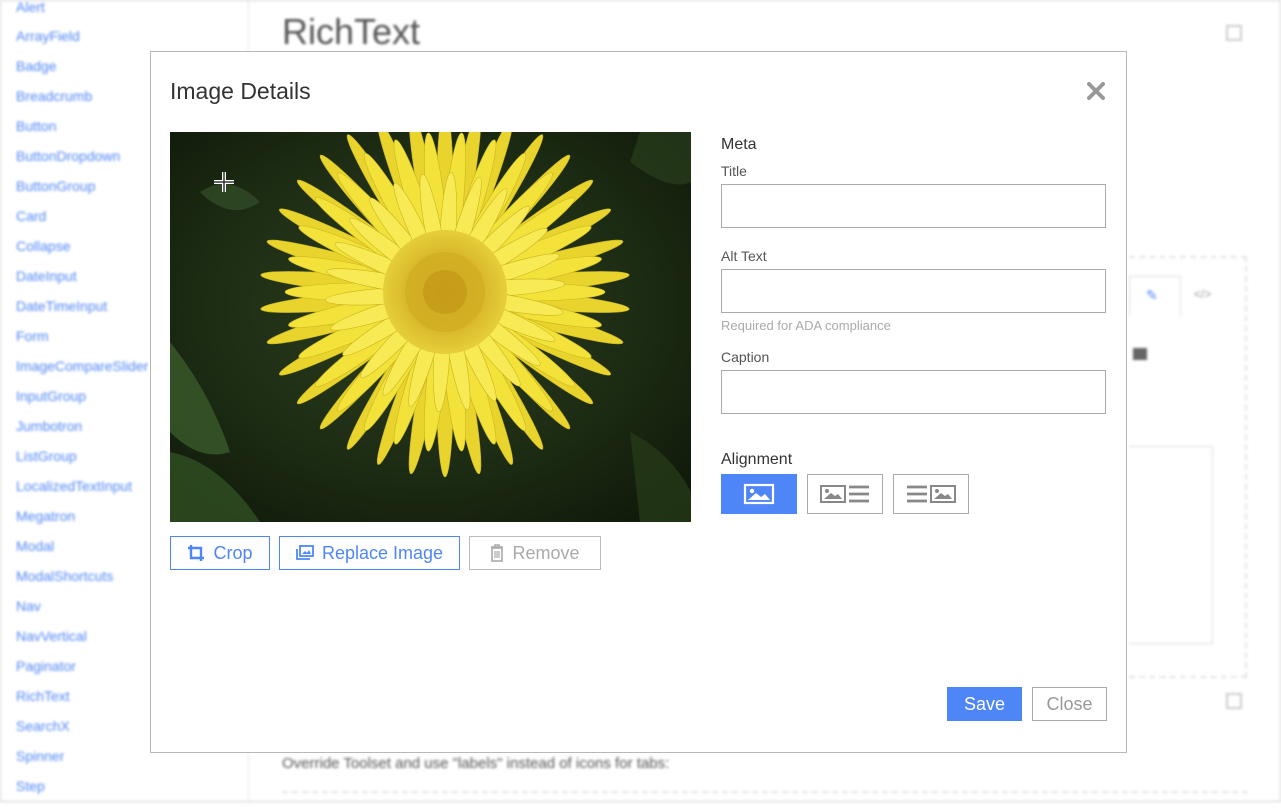 This screenshot has height=811, width=1281. What do you see at coordinates (224, 182) in the screenshot?
I see `move-cursor-icon` at bounding box center [224, 182].